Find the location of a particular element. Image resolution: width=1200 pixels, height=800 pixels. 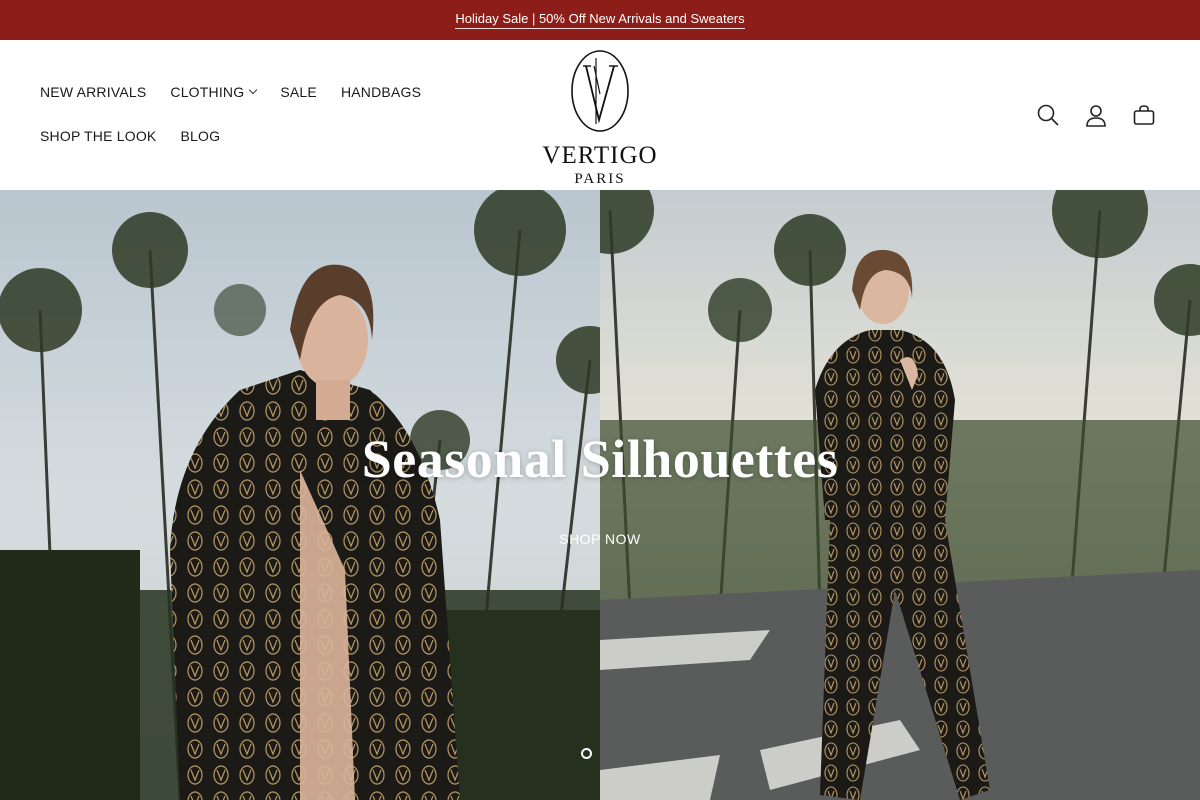

nav-handbags-label: HANDBAGS is located at coordinates (381, 92).